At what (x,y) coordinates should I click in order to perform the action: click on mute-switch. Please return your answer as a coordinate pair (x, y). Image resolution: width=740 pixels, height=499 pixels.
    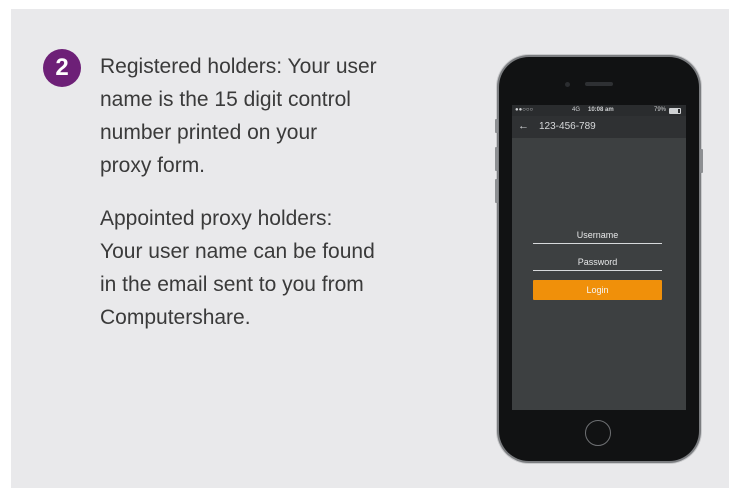
    Looking at the image, I should click on (496, 126).